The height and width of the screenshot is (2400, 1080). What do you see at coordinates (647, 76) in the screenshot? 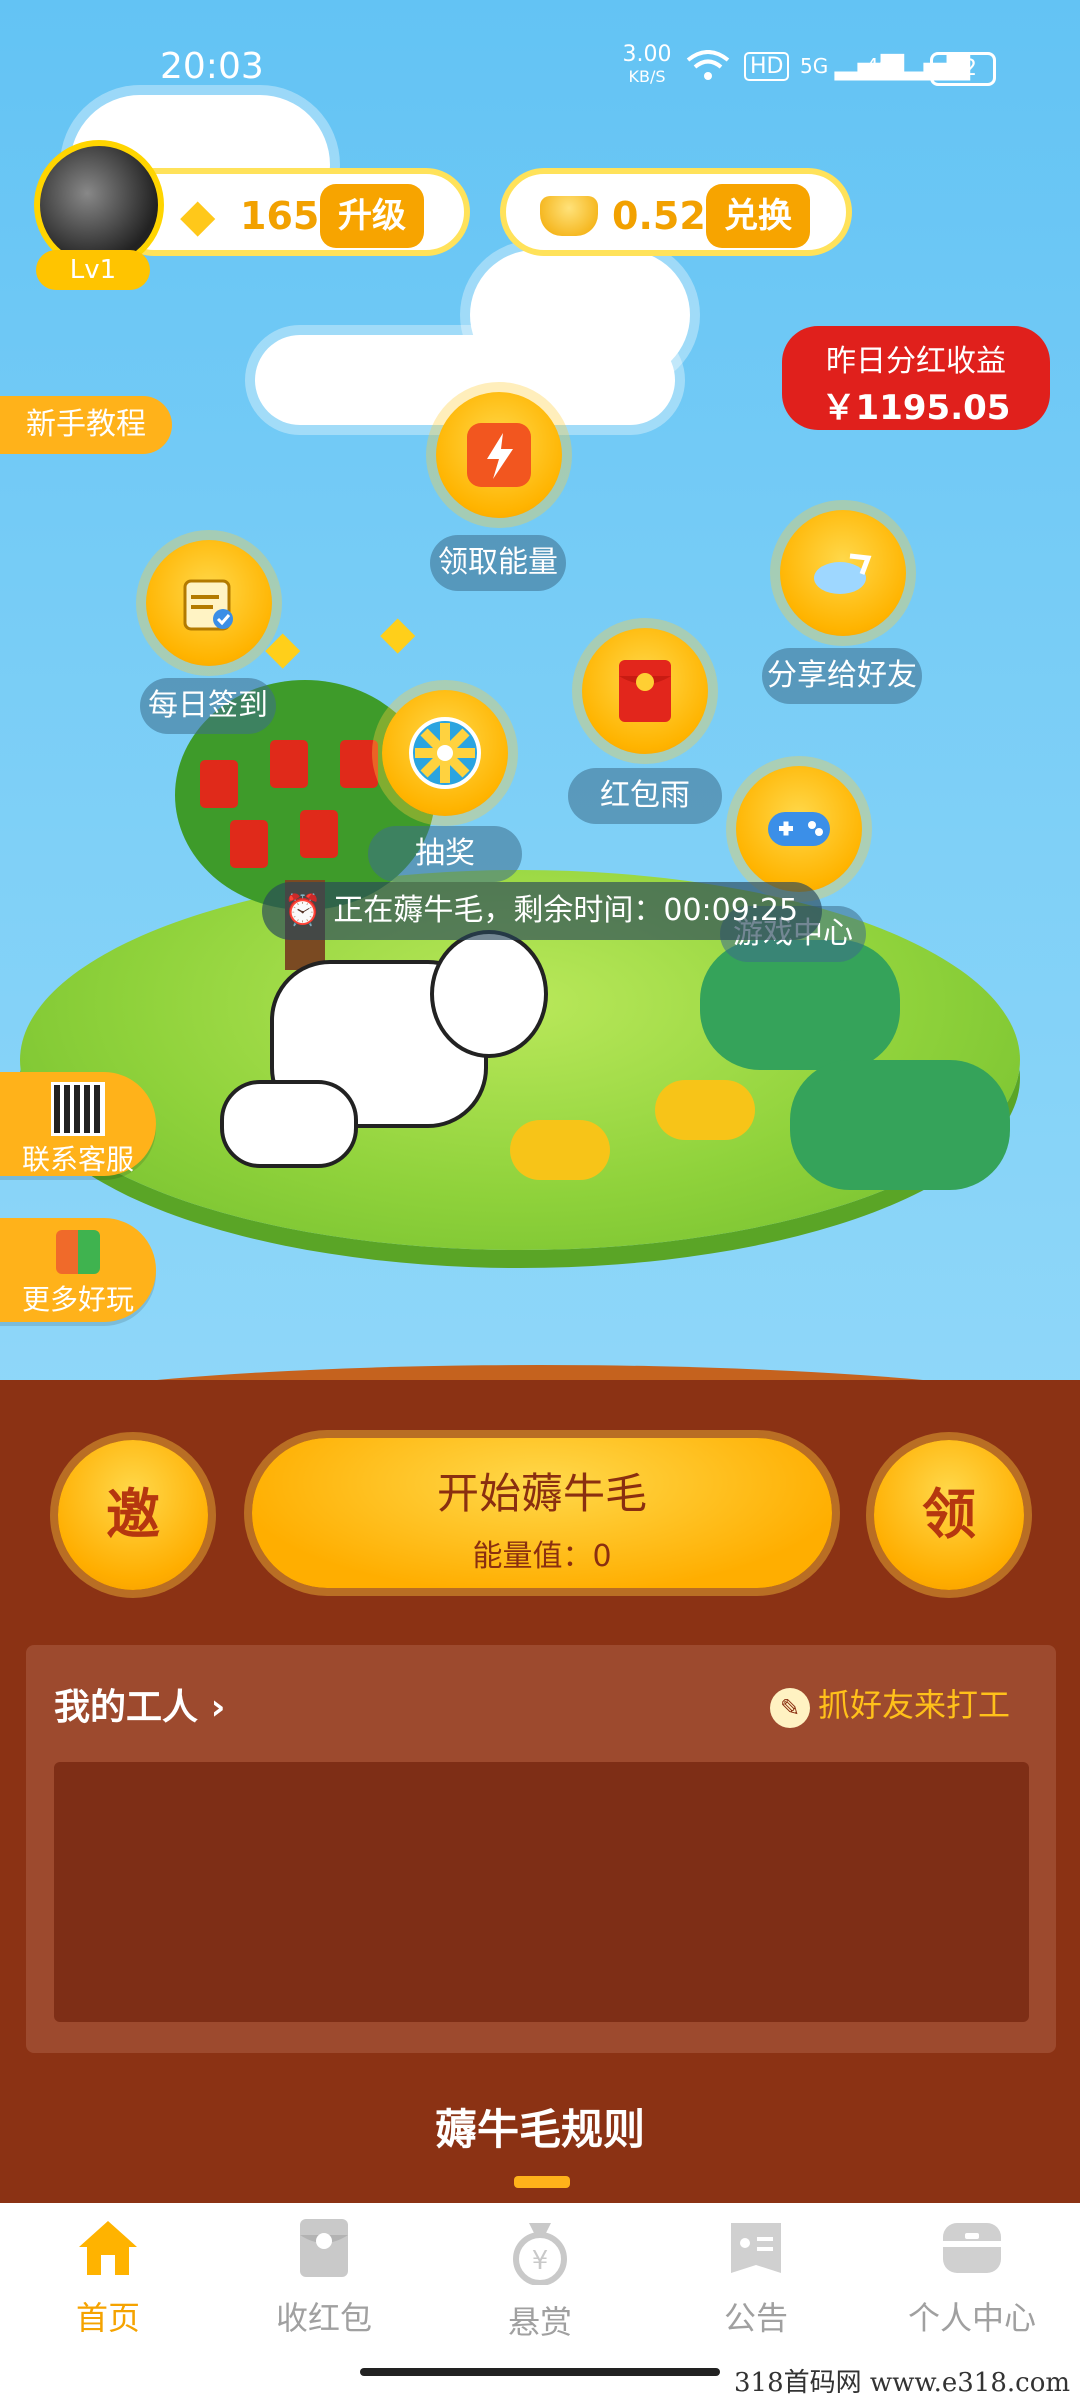
I see `network-speed-unit: KB/S` at bounding box center [647, 76].